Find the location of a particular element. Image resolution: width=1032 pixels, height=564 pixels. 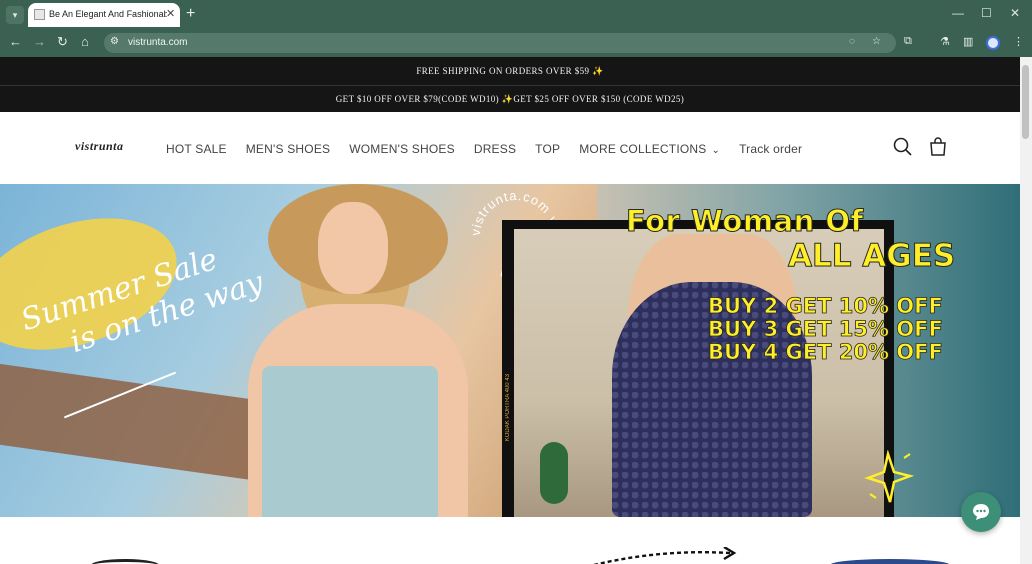

offer-item: BUY 3 GET 15% OFF is located at coordinates (826, 329).